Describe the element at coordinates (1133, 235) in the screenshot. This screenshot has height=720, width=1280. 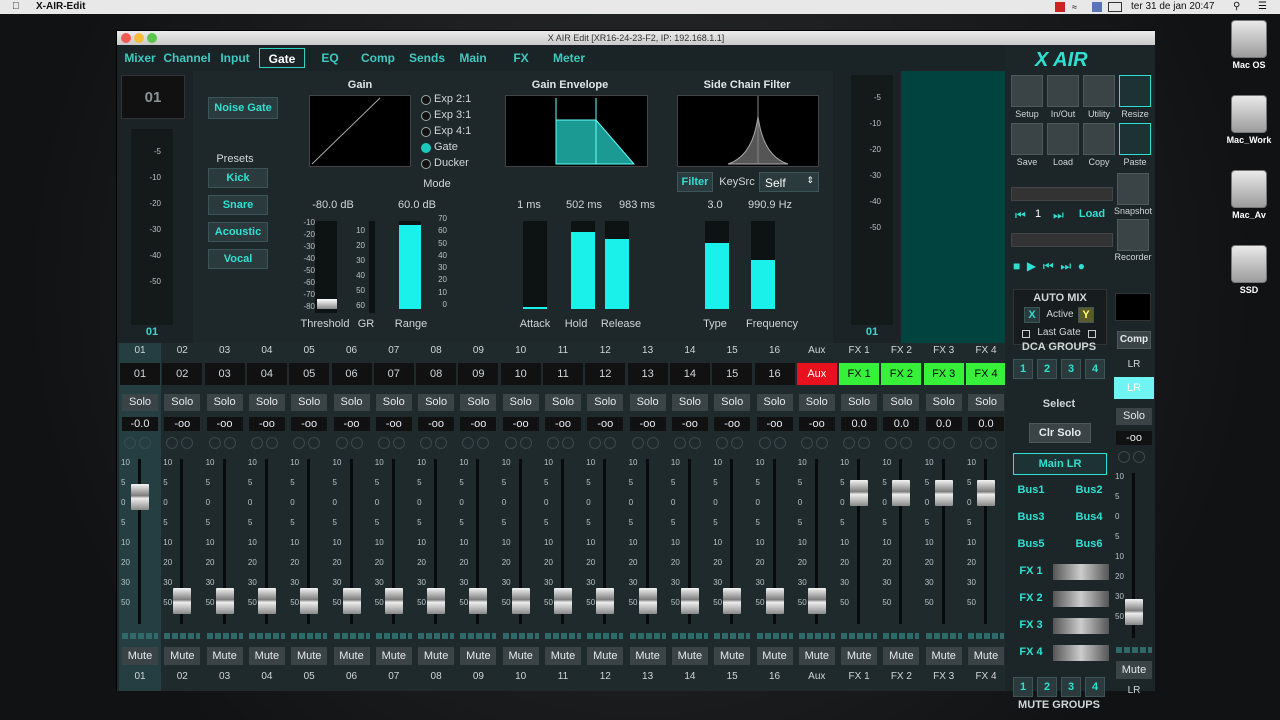
I see `recorder-icon` at that location.